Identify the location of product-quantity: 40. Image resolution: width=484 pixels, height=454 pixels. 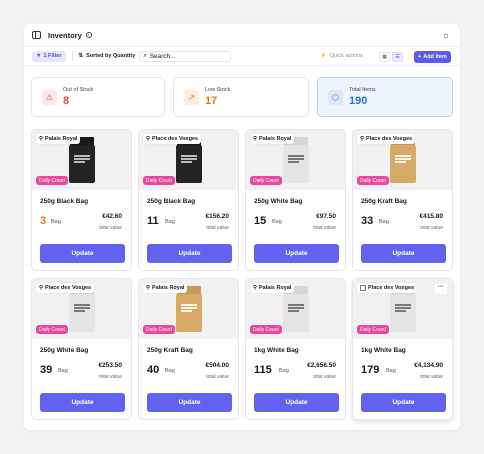
(153, 370).